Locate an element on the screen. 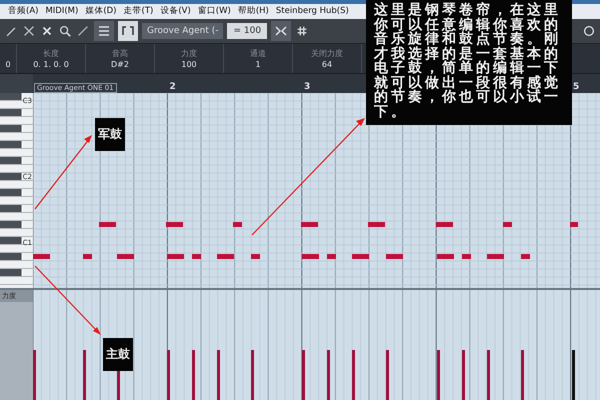  info-value: 1 is located at coordinates (258, 64).